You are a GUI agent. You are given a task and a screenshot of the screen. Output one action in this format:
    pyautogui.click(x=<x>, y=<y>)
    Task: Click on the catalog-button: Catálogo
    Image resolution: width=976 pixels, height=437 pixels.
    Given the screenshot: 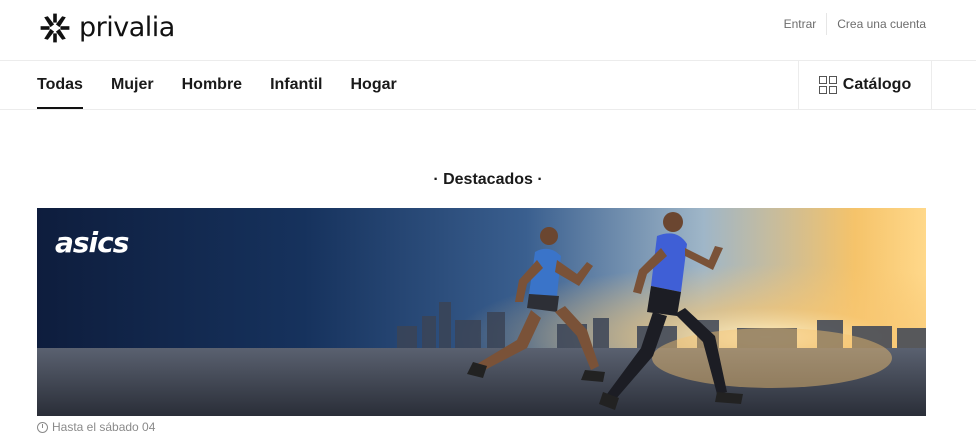 What is the action you would take?
    pyautogui.click(x=865, y=85)
    